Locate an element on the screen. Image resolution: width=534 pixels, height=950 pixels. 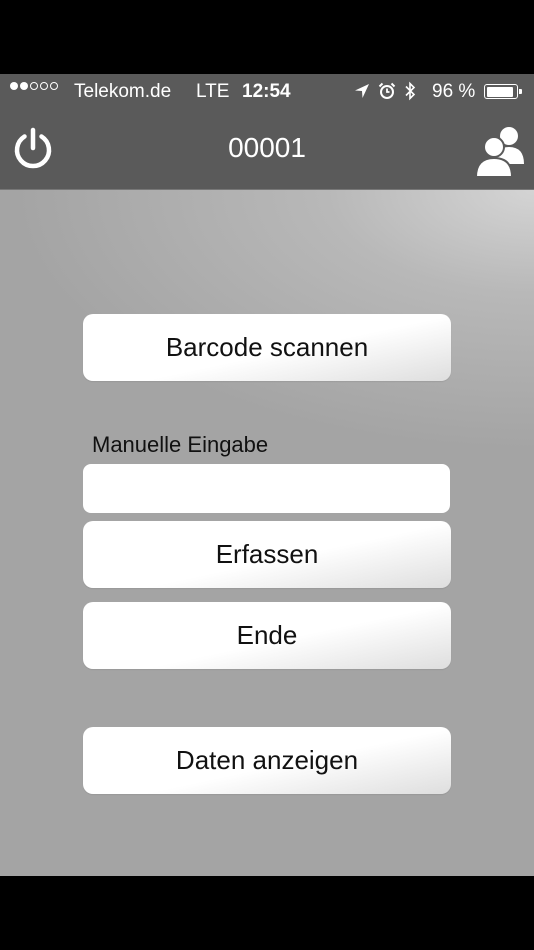
top-black-border is located at coordinates (267, 37).